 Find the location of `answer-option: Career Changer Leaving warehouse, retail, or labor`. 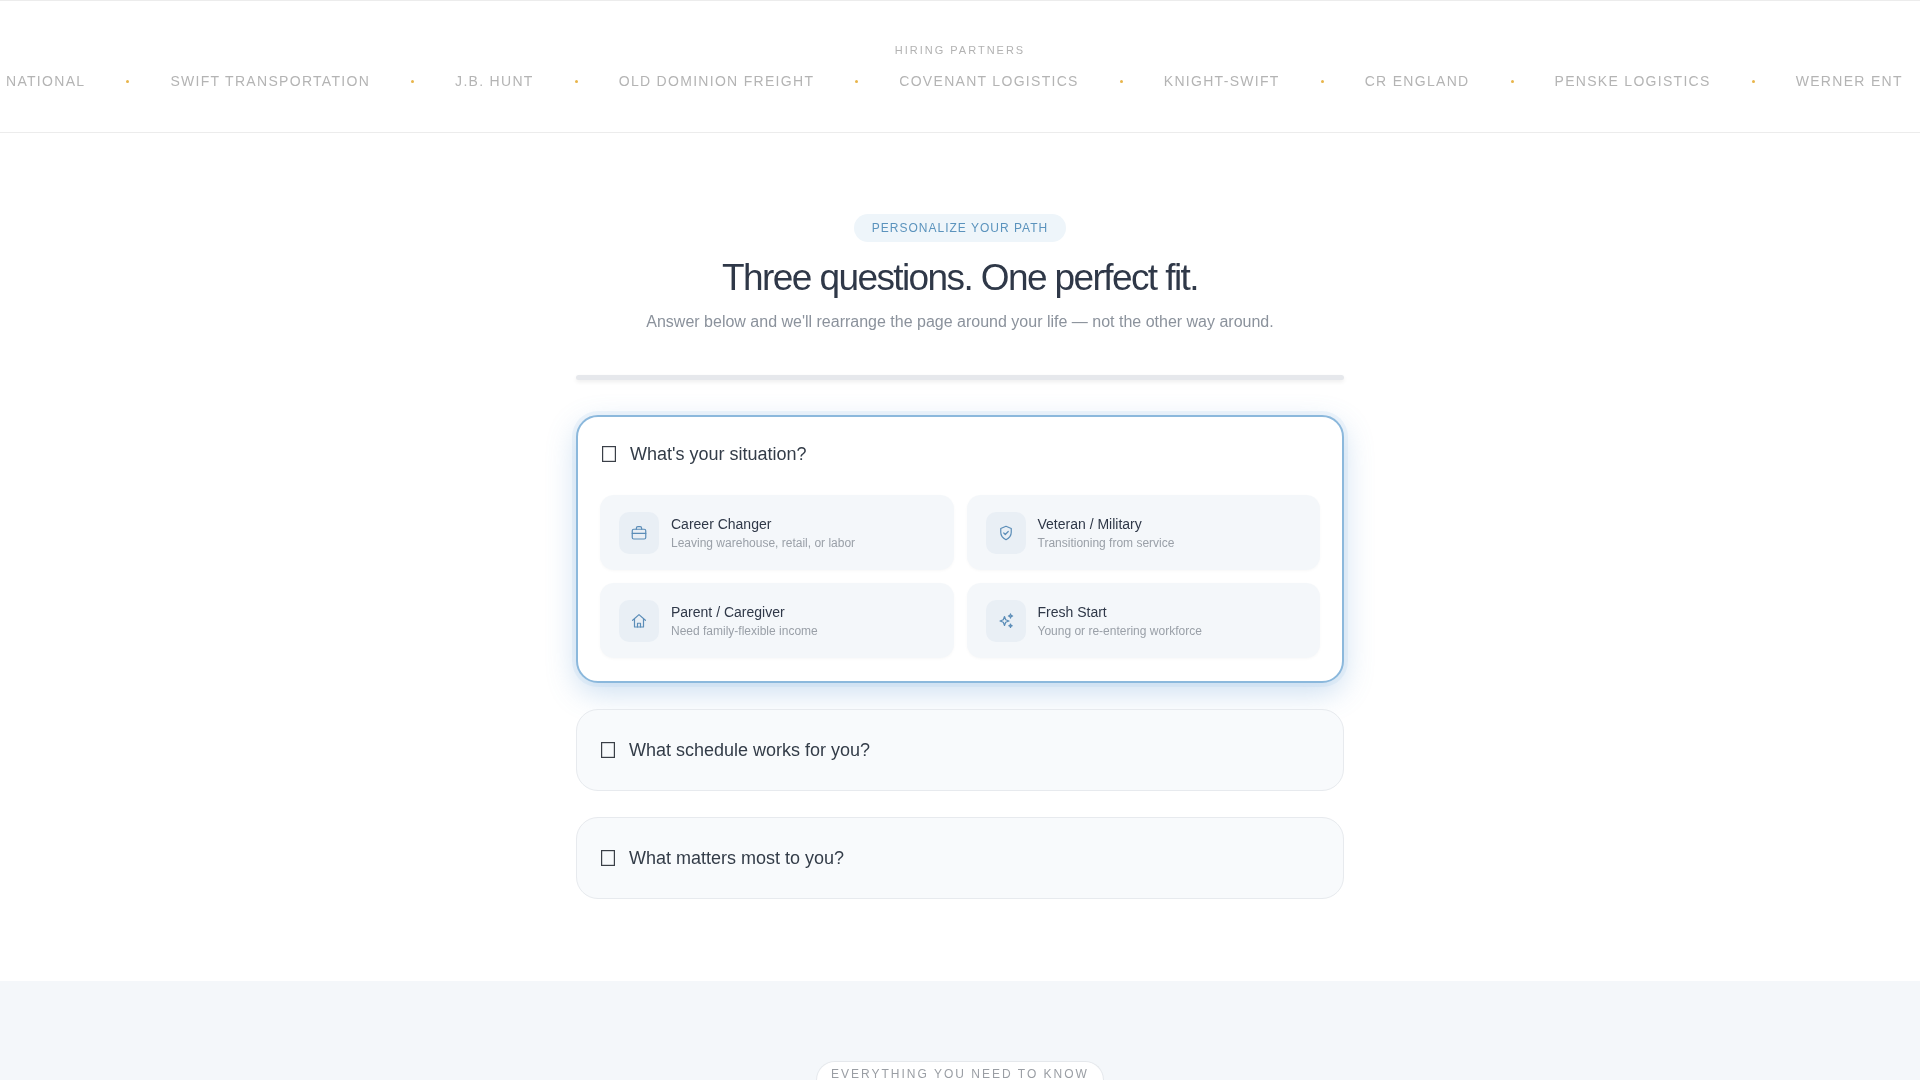

answer-option: Career Changer Leaving warehouse, retail, or labor is located at coordinates (777, 532).